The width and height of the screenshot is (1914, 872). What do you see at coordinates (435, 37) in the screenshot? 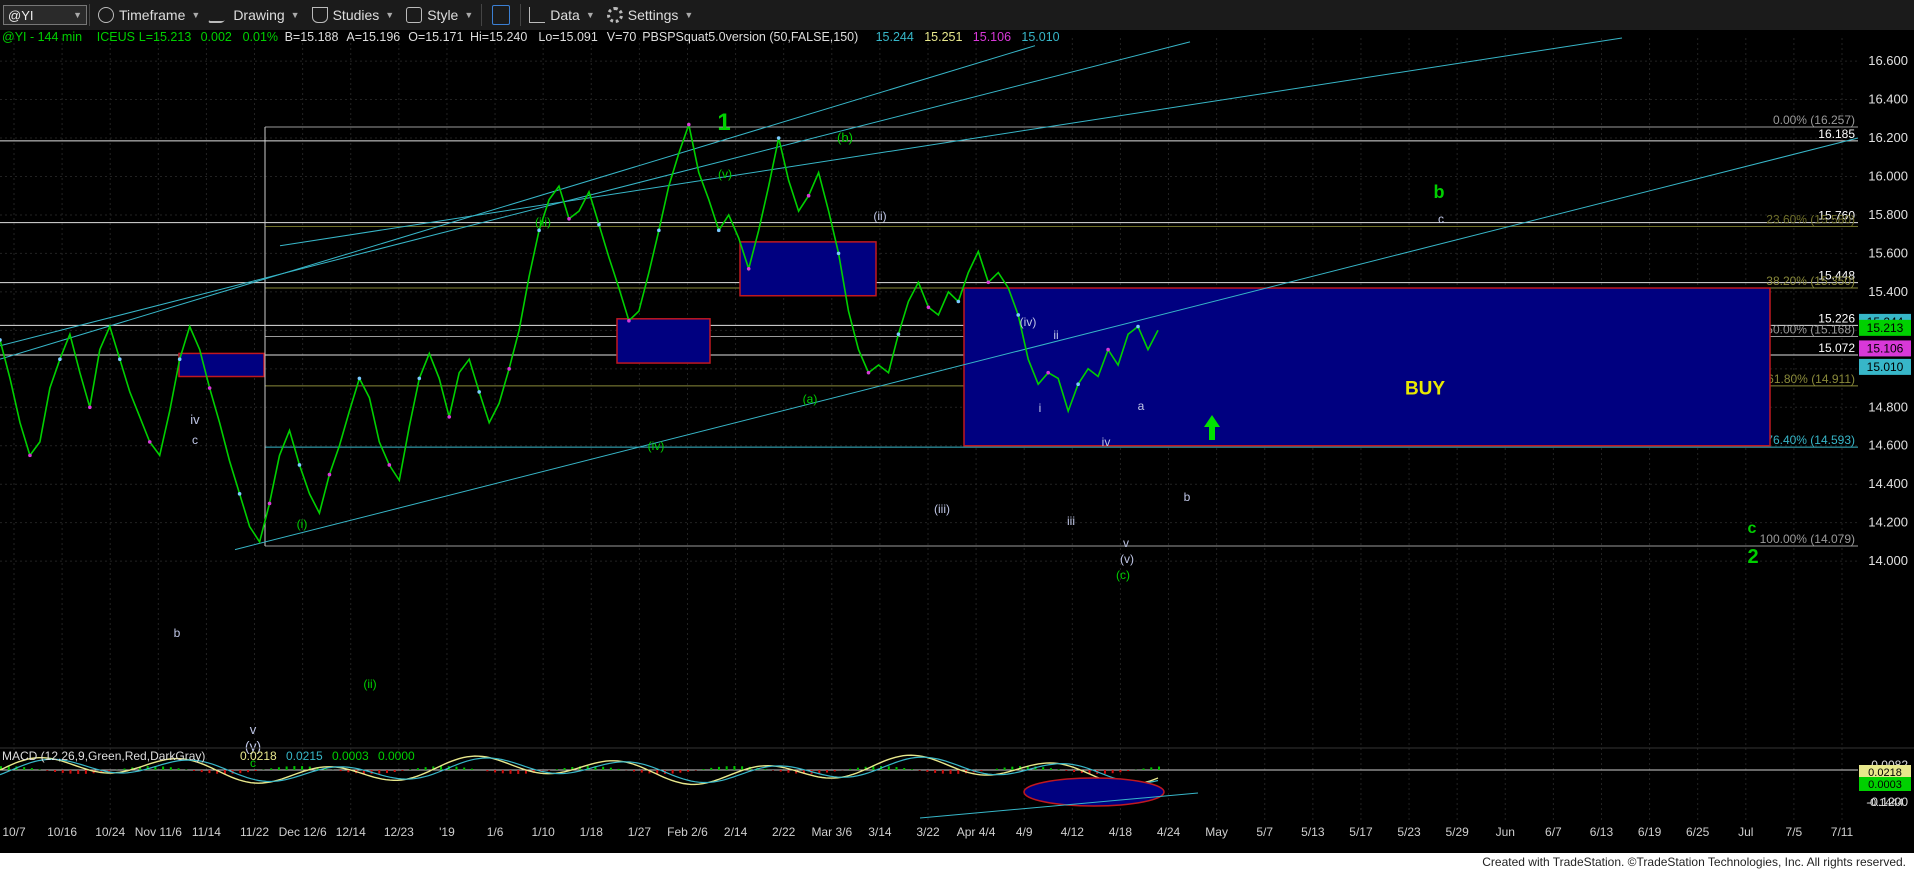
I see `header-field: O=15.171` at bounding box center [435, 37].